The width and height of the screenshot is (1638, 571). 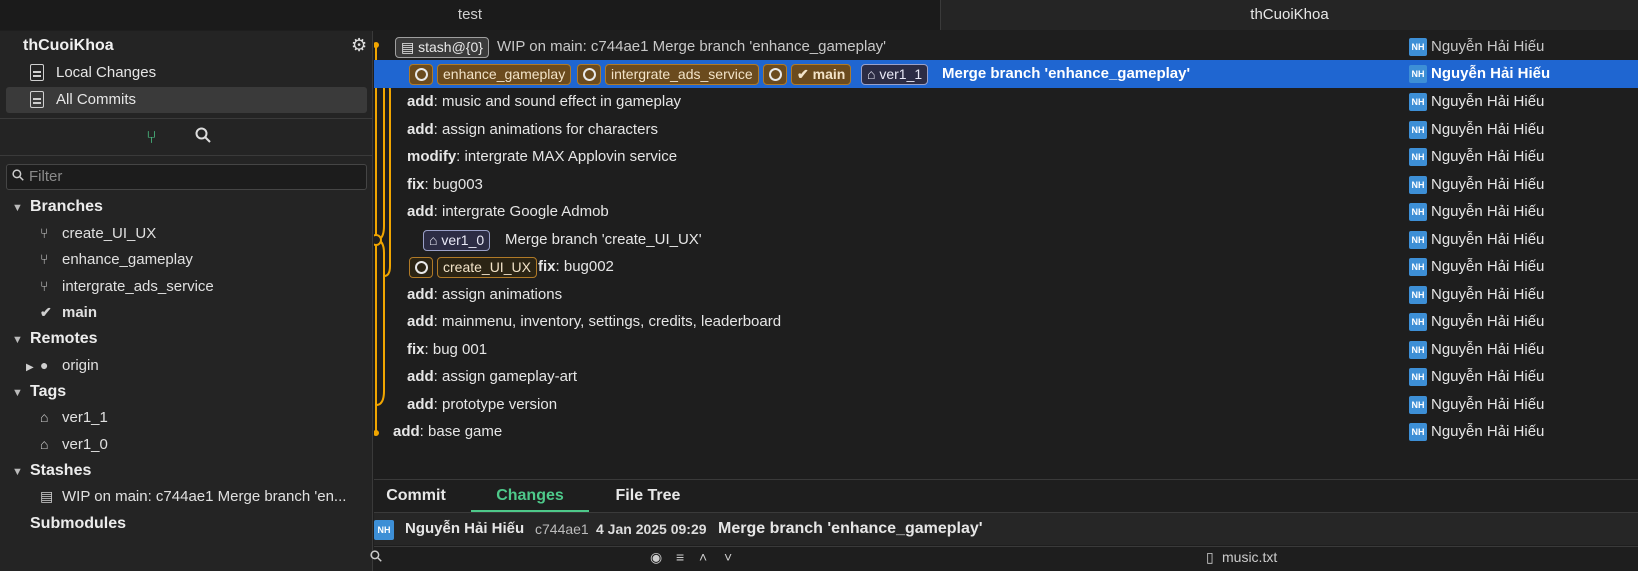 What do you see at coordinates (1289, 15) in the screenshot?
I see `tab-thcuoikhoa: thCuoiKhoa` at bounding box center [1289, 15].